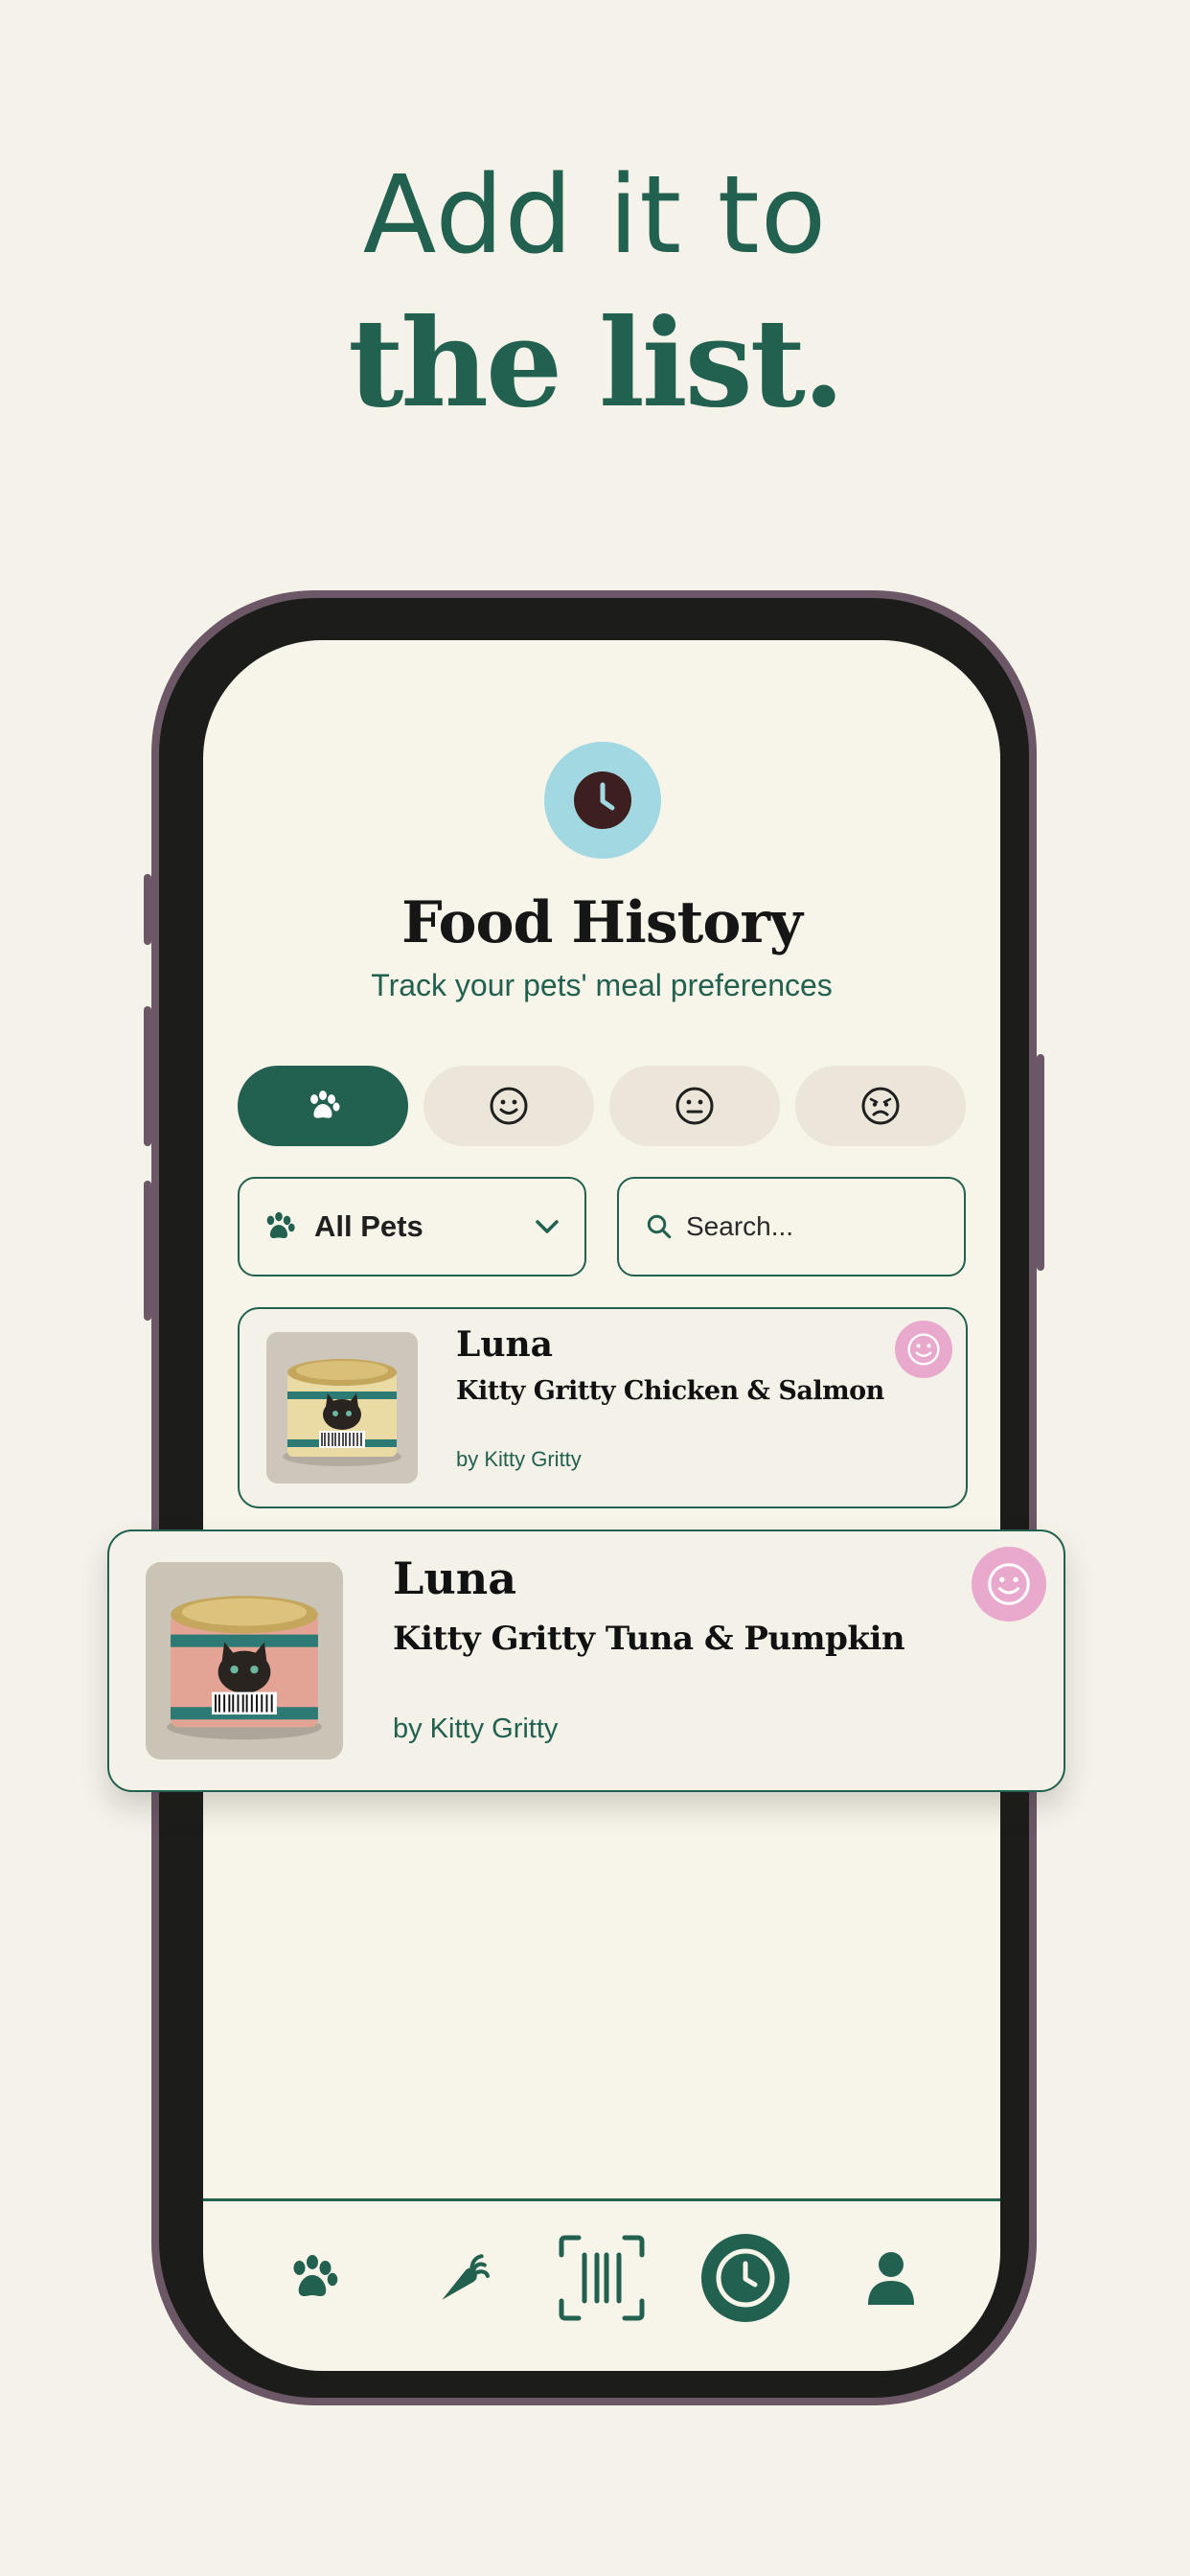 The width and height of the screenshot is (1190, 2576). I want to click on nav-history-button, so click(746, 2278).